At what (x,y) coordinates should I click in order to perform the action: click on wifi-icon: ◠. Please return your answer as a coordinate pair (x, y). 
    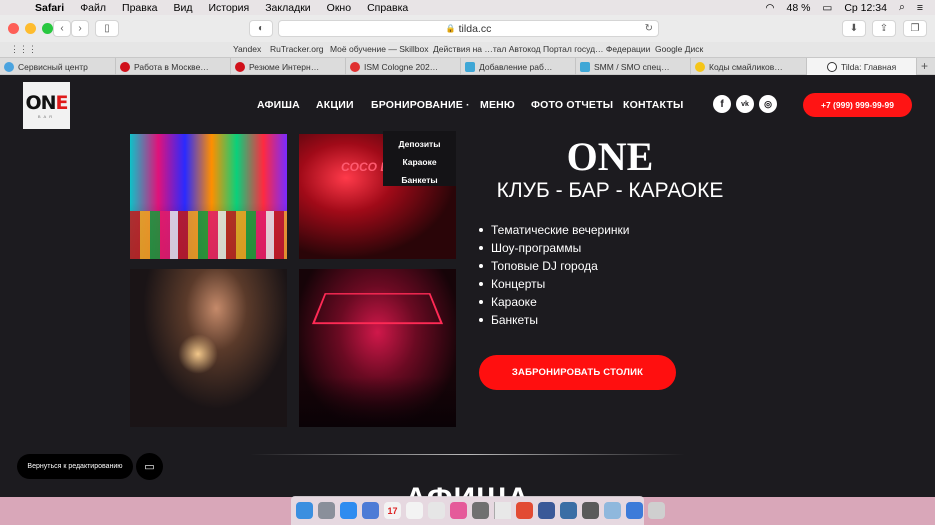
    Looking at the image, I should click on (769, 8).